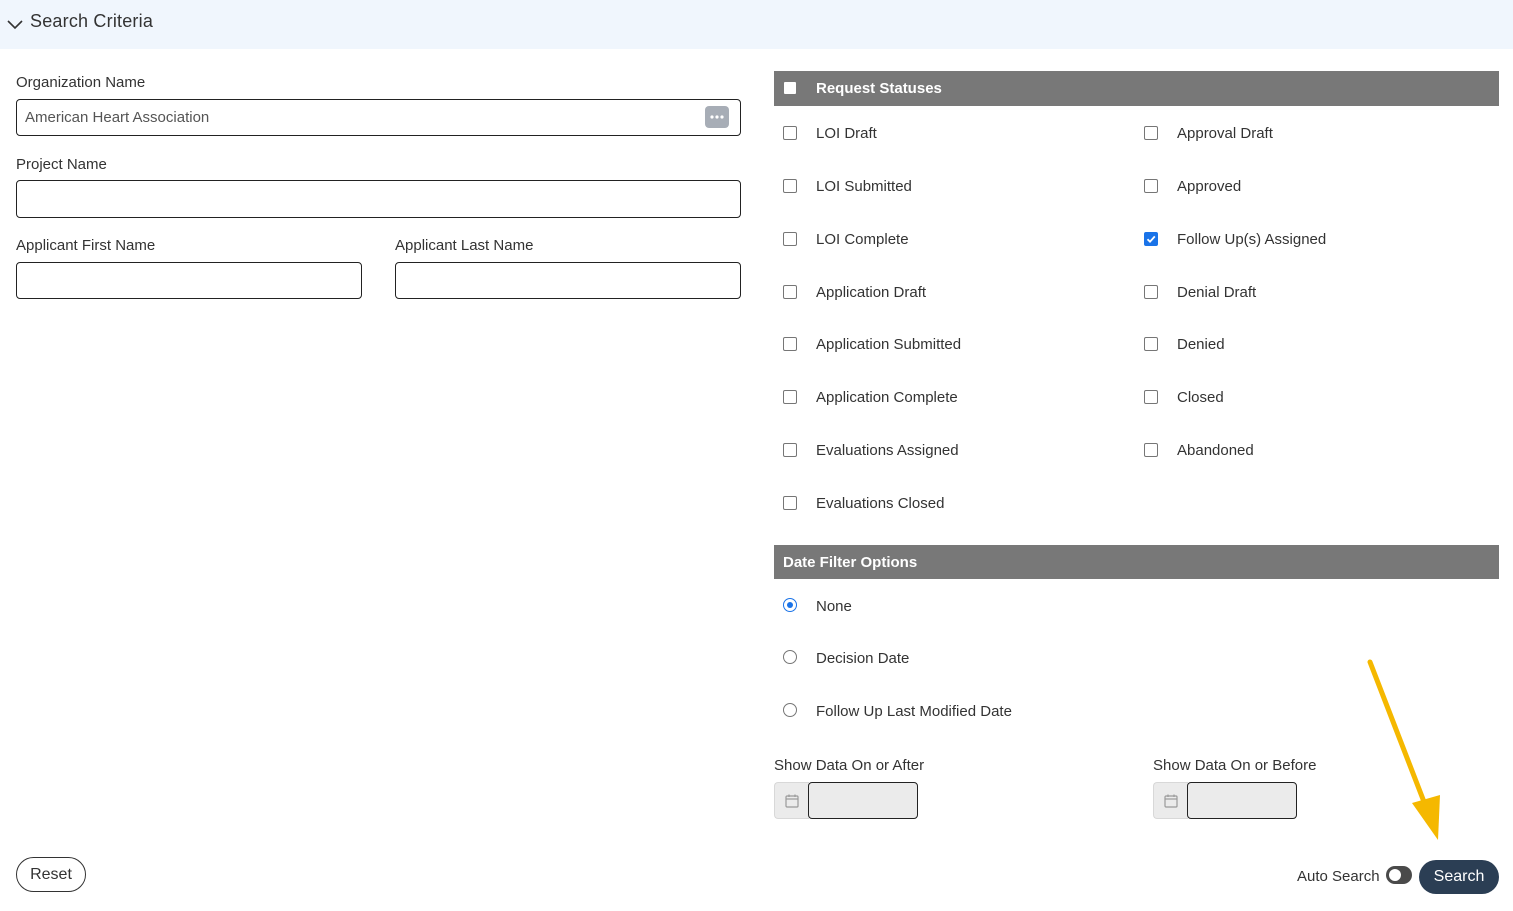 The image size is (1513, 911). I want to click on status-label: LOI Submitted, so click(864, 186).